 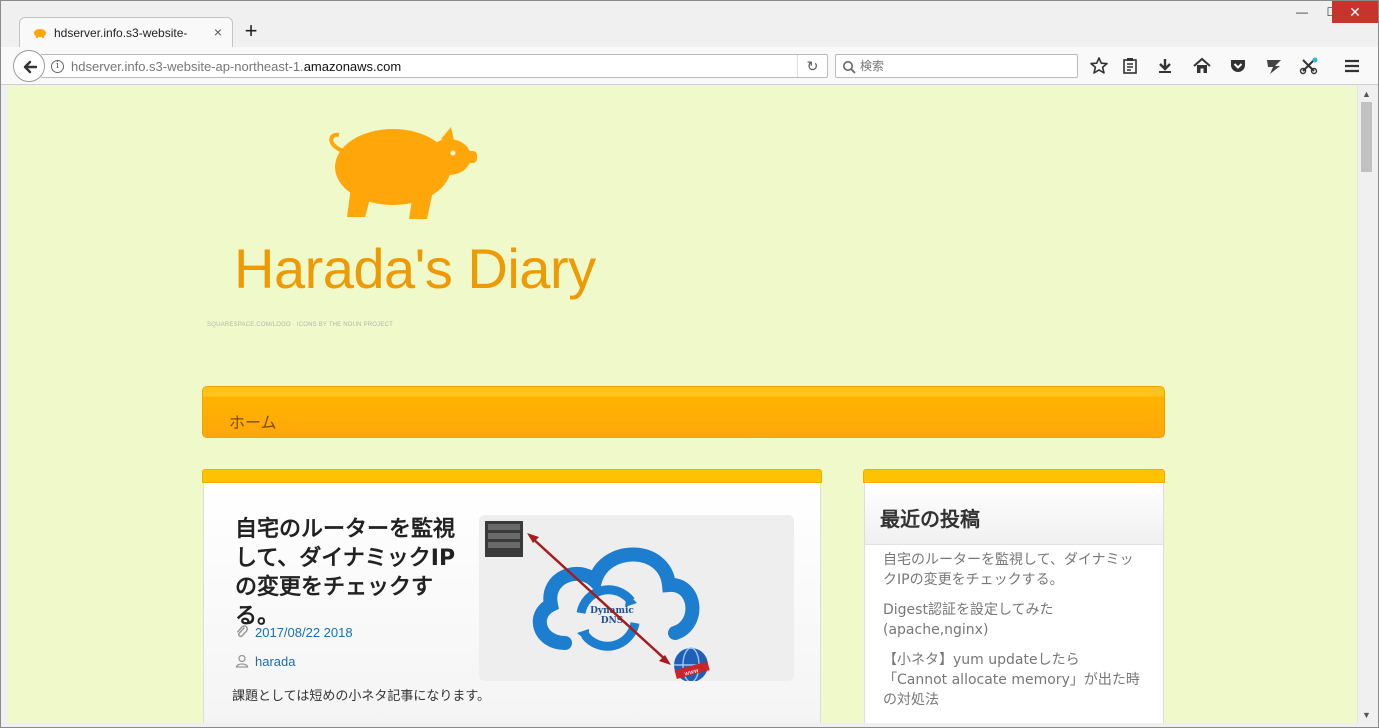 I want to click on post-title: 自宅のルーターを監視して、ダイナミックIPの変更をチェックする。, so click(x=353, y=573).